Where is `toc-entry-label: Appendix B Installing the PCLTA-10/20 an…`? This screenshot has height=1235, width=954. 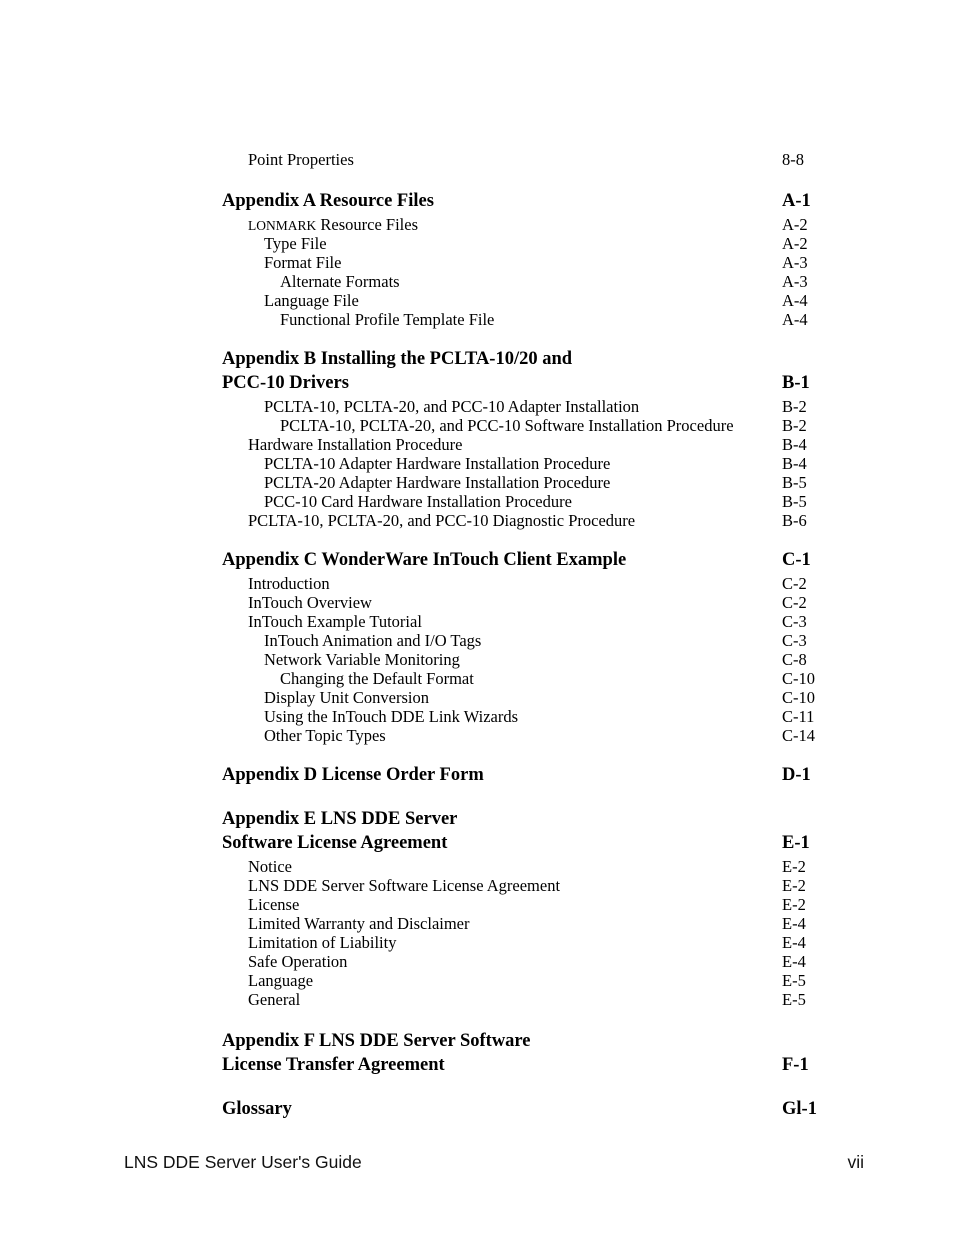
toc-entry-label: Appendix B Installing the PCLTA-10/20 an… is located at coordinates (397, 359).